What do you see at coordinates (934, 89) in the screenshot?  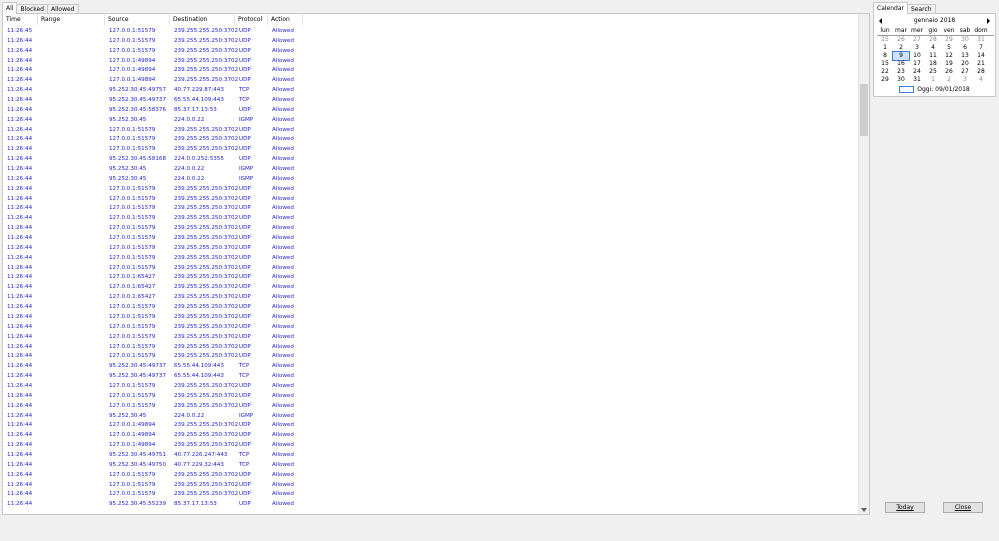 I see `calendar-today-link: Oggi: 09/01/2018` at bounding box center [934, 89].